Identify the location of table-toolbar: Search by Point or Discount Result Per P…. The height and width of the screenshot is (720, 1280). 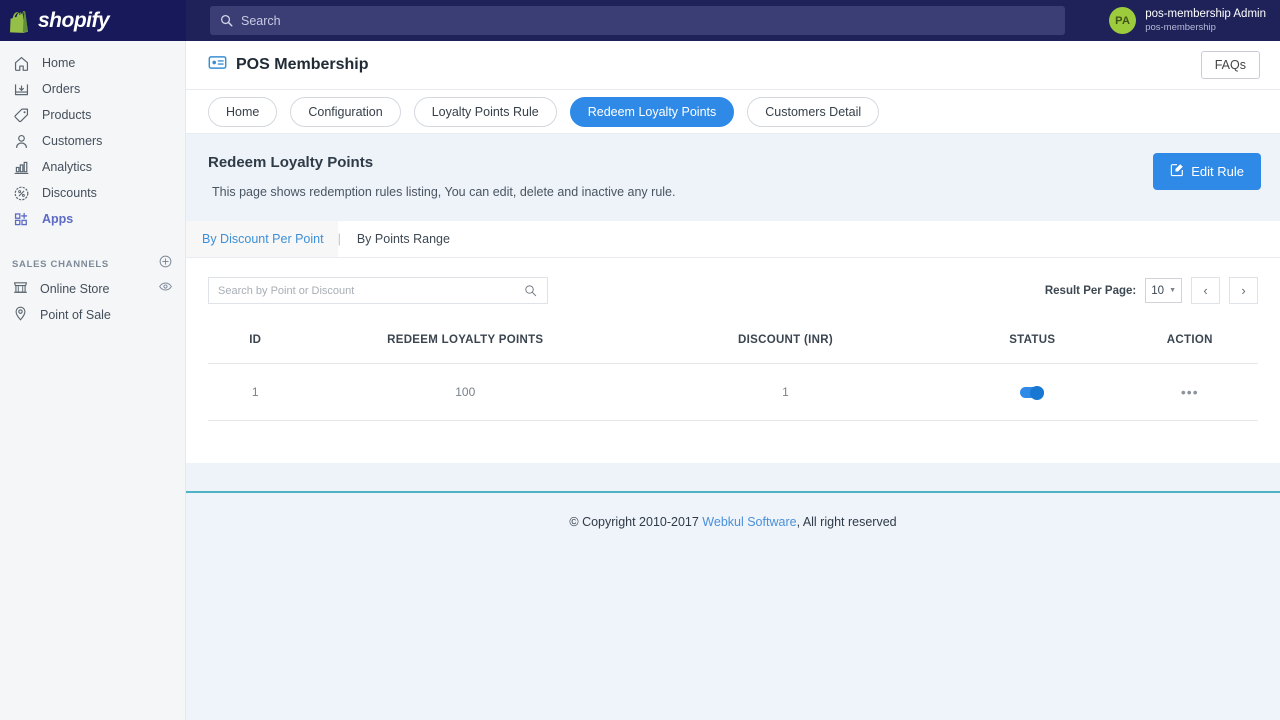
(733, 281).